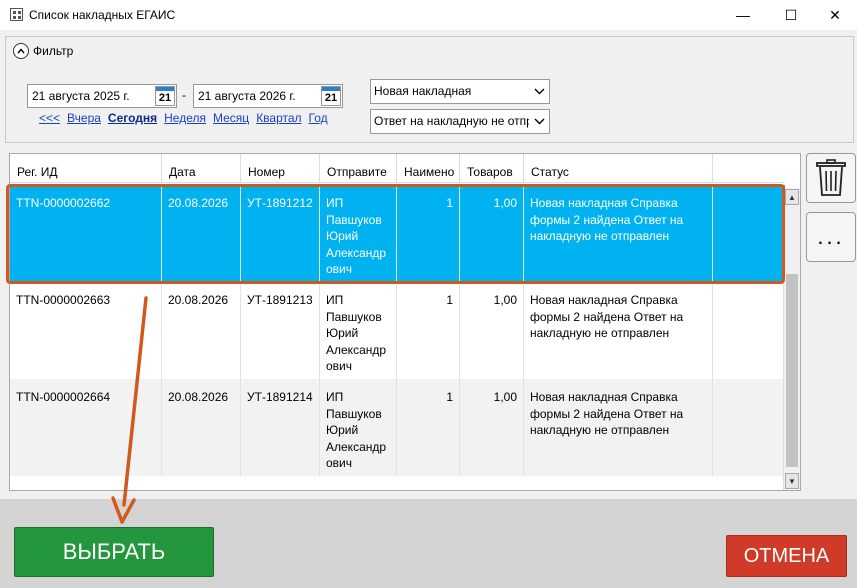  I want to click on period-quarter-link: Квартал, so click(278, 118).